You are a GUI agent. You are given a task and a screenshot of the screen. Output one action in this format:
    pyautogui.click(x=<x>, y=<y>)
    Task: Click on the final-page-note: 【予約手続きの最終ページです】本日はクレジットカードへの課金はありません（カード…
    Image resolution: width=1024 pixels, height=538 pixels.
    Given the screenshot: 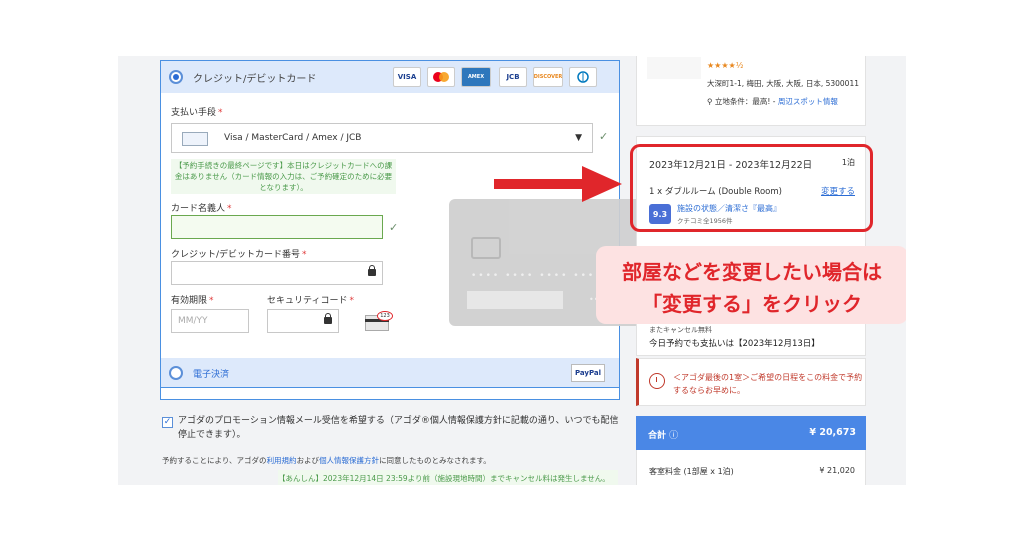 What is the action you would take?
    pyautogui.click(x=283, y=176)
    